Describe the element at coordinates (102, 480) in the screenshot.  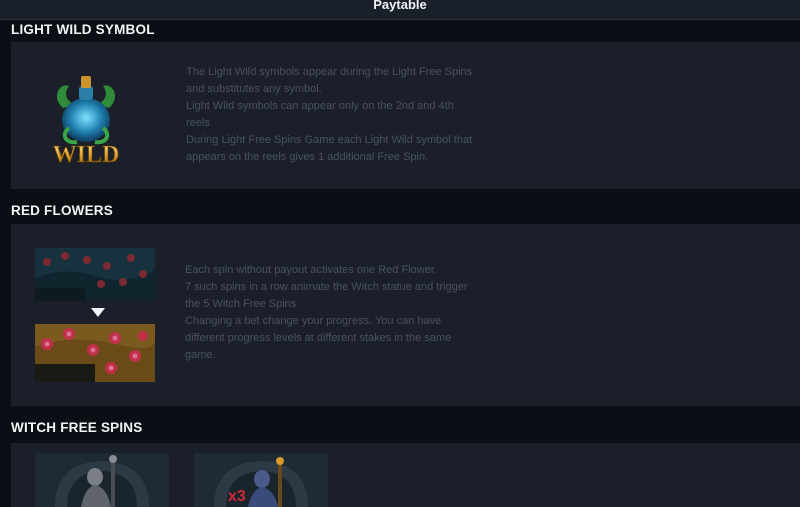
I see `witch-statue-image` at that location.